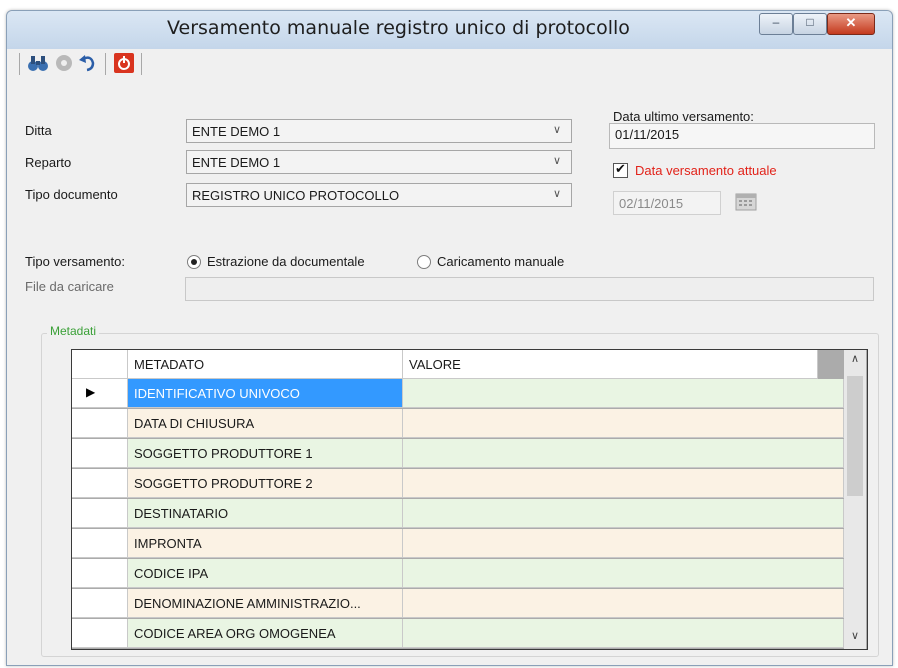 The width and height of the screenshot is (898, 668). I want to click on calendar-button, so click(746, 202).